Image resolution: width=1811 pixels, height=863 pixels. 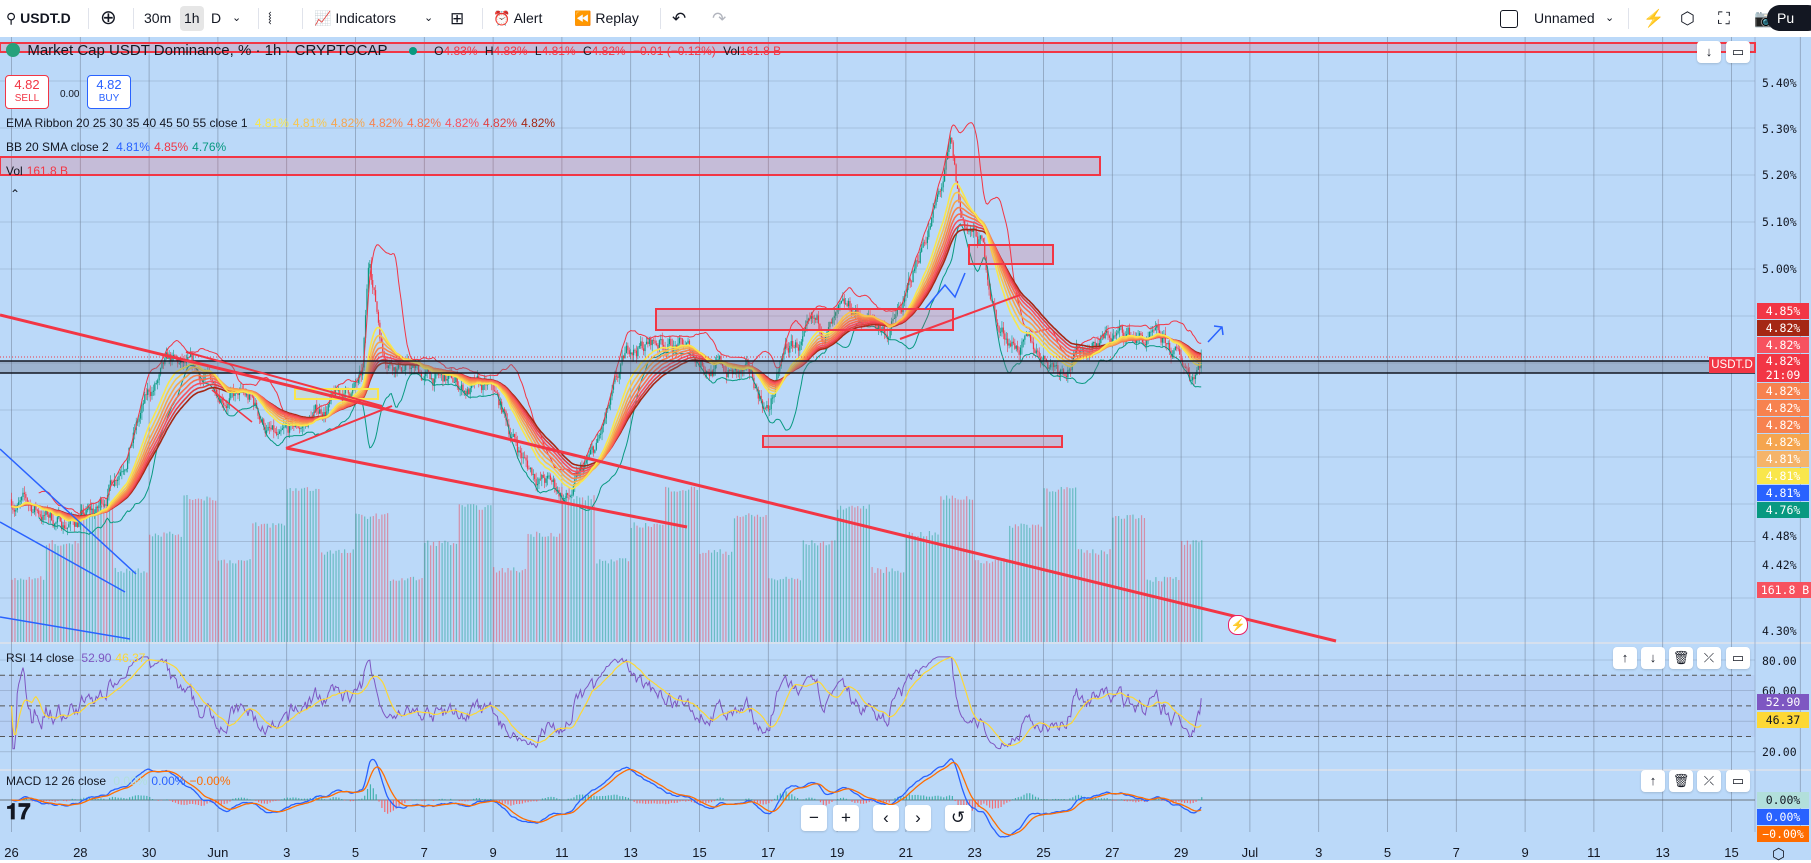 I want to click on bb-legend: BB 20 SMA close 2 4.81%4.85%4.76%, so click(x=118, y=147).